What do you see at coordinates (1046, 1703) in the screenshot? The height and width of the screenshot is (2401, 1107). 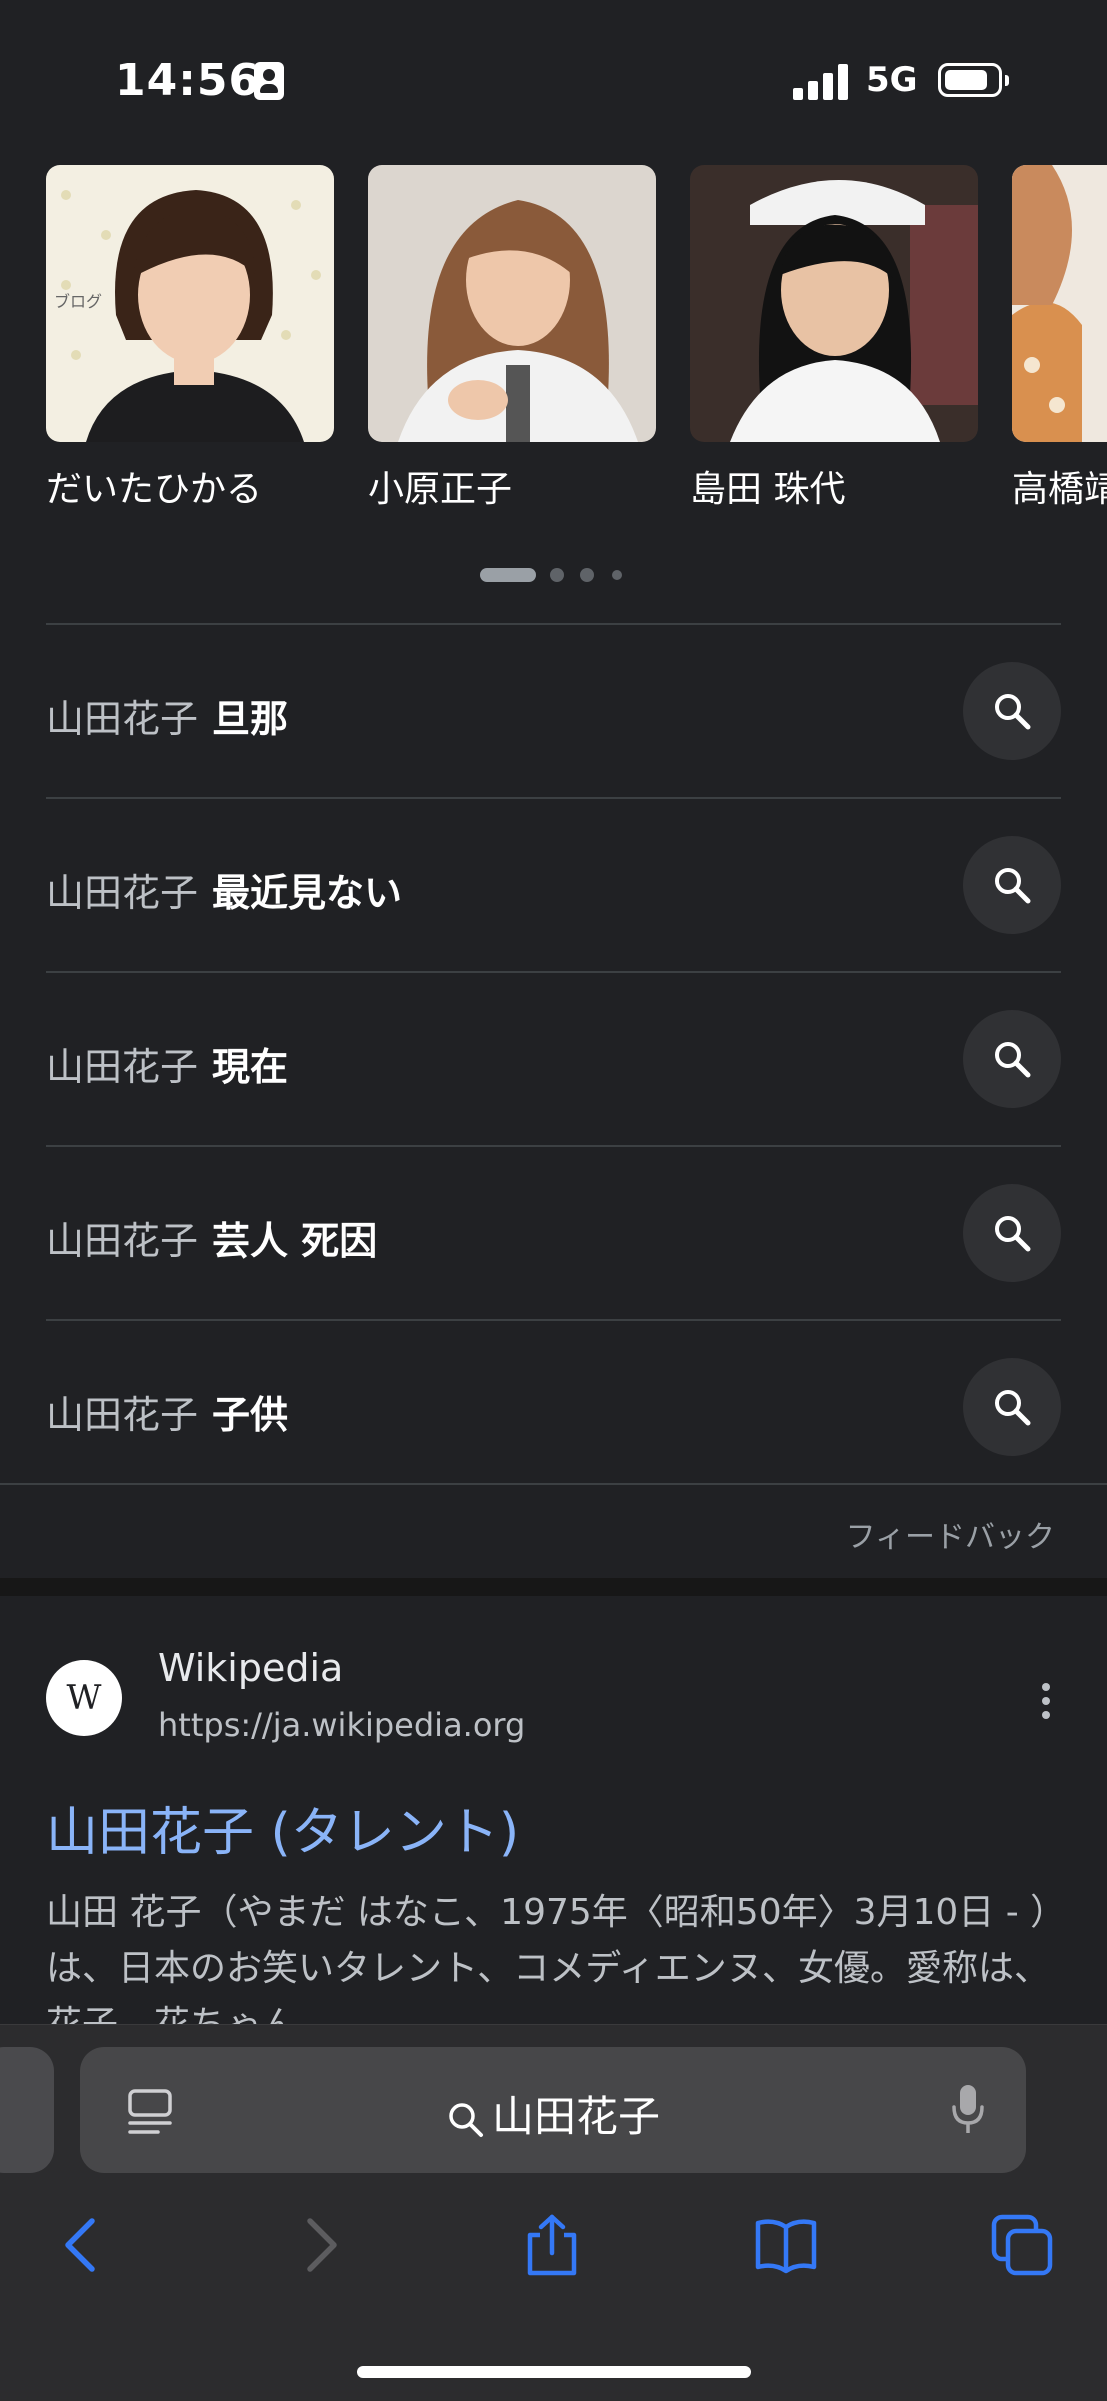 I see `more-options-icon` at bounding box center [1046, 1703].